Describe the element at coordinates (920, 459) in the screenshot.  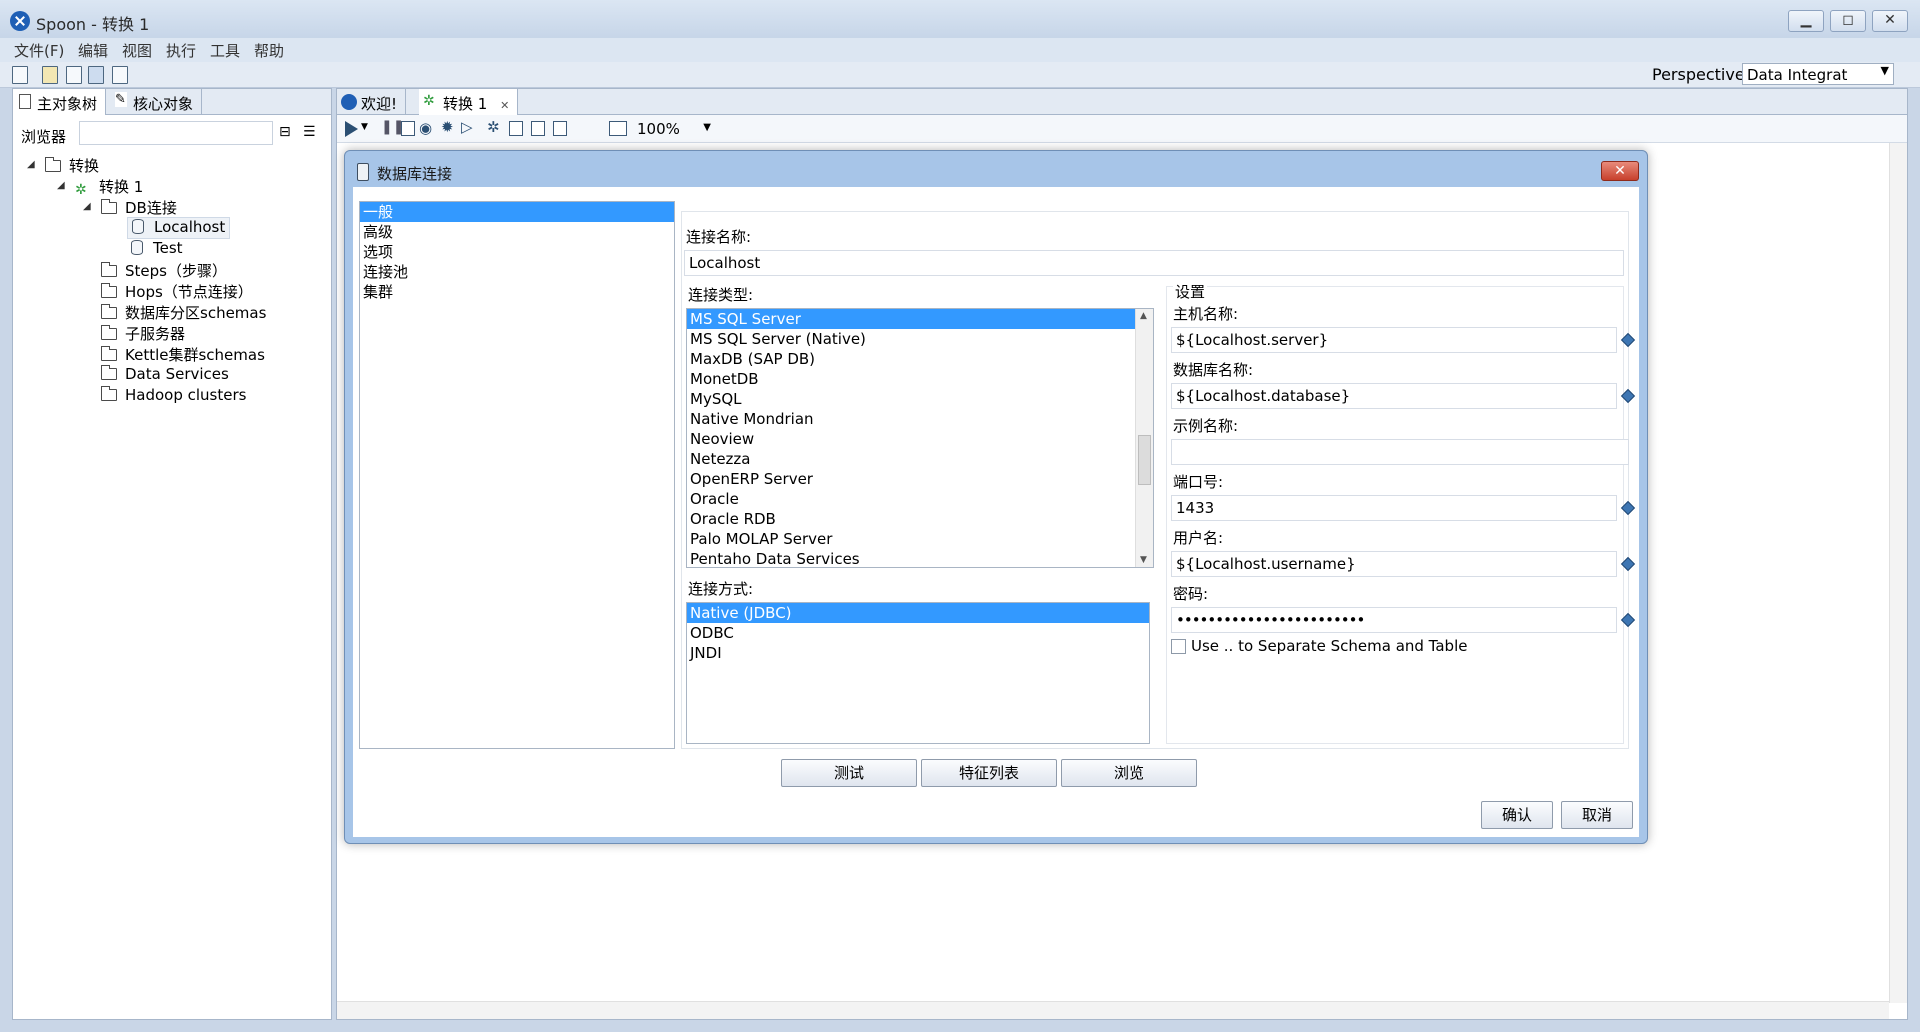
I see `list-item: Netezza` at that location.